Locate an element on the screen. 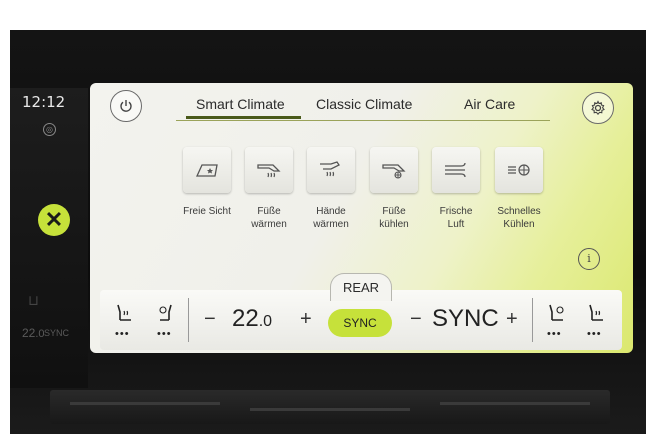  seat-heat-left-button: ••• is located at coordinates (125, 321).